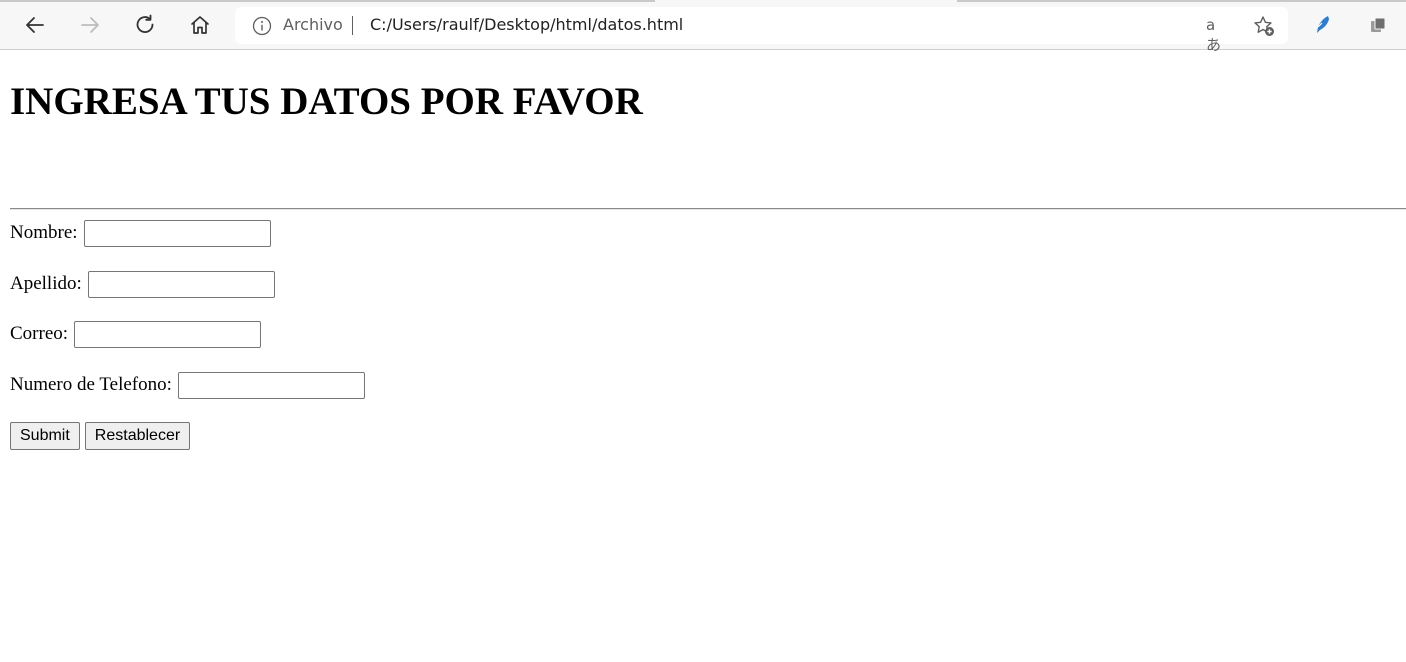 Image resolution: width=1406 pixels, height=662 pixels. Describe the element at coordinates (177, 233) in the screenshot. I see `nombre-input` at that location.